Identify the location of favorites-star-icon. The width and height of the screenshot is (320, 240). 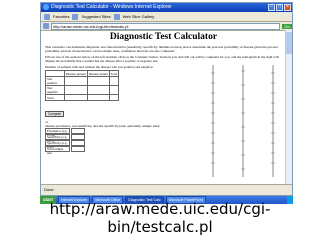
(47, 16).